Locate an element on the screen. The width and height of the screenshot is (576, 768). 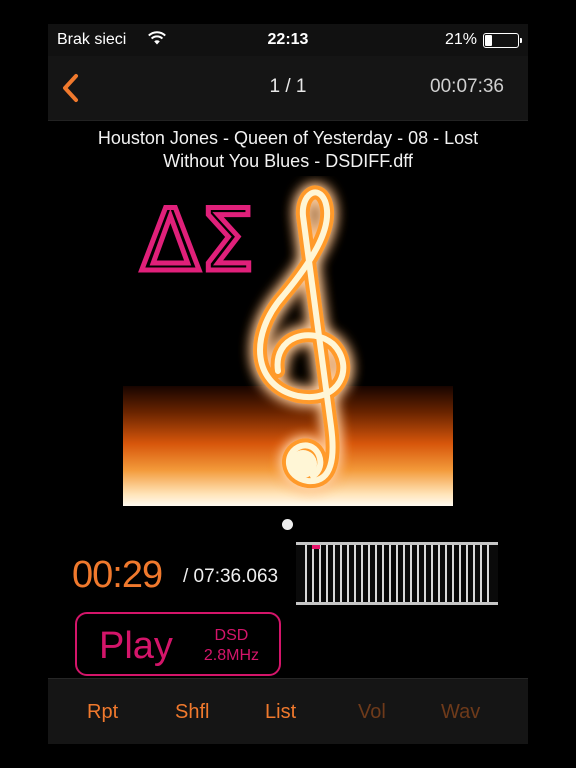
tab-list: List is located at coordinates (280, 712).